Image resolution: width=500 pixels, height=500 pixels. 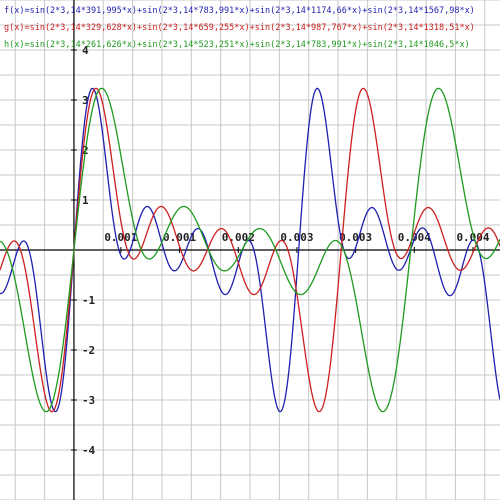 What do you see at coordinates (89, 300) in the screenshot?
I see `y-tick-label: -1` at bounding box center [89, 300].